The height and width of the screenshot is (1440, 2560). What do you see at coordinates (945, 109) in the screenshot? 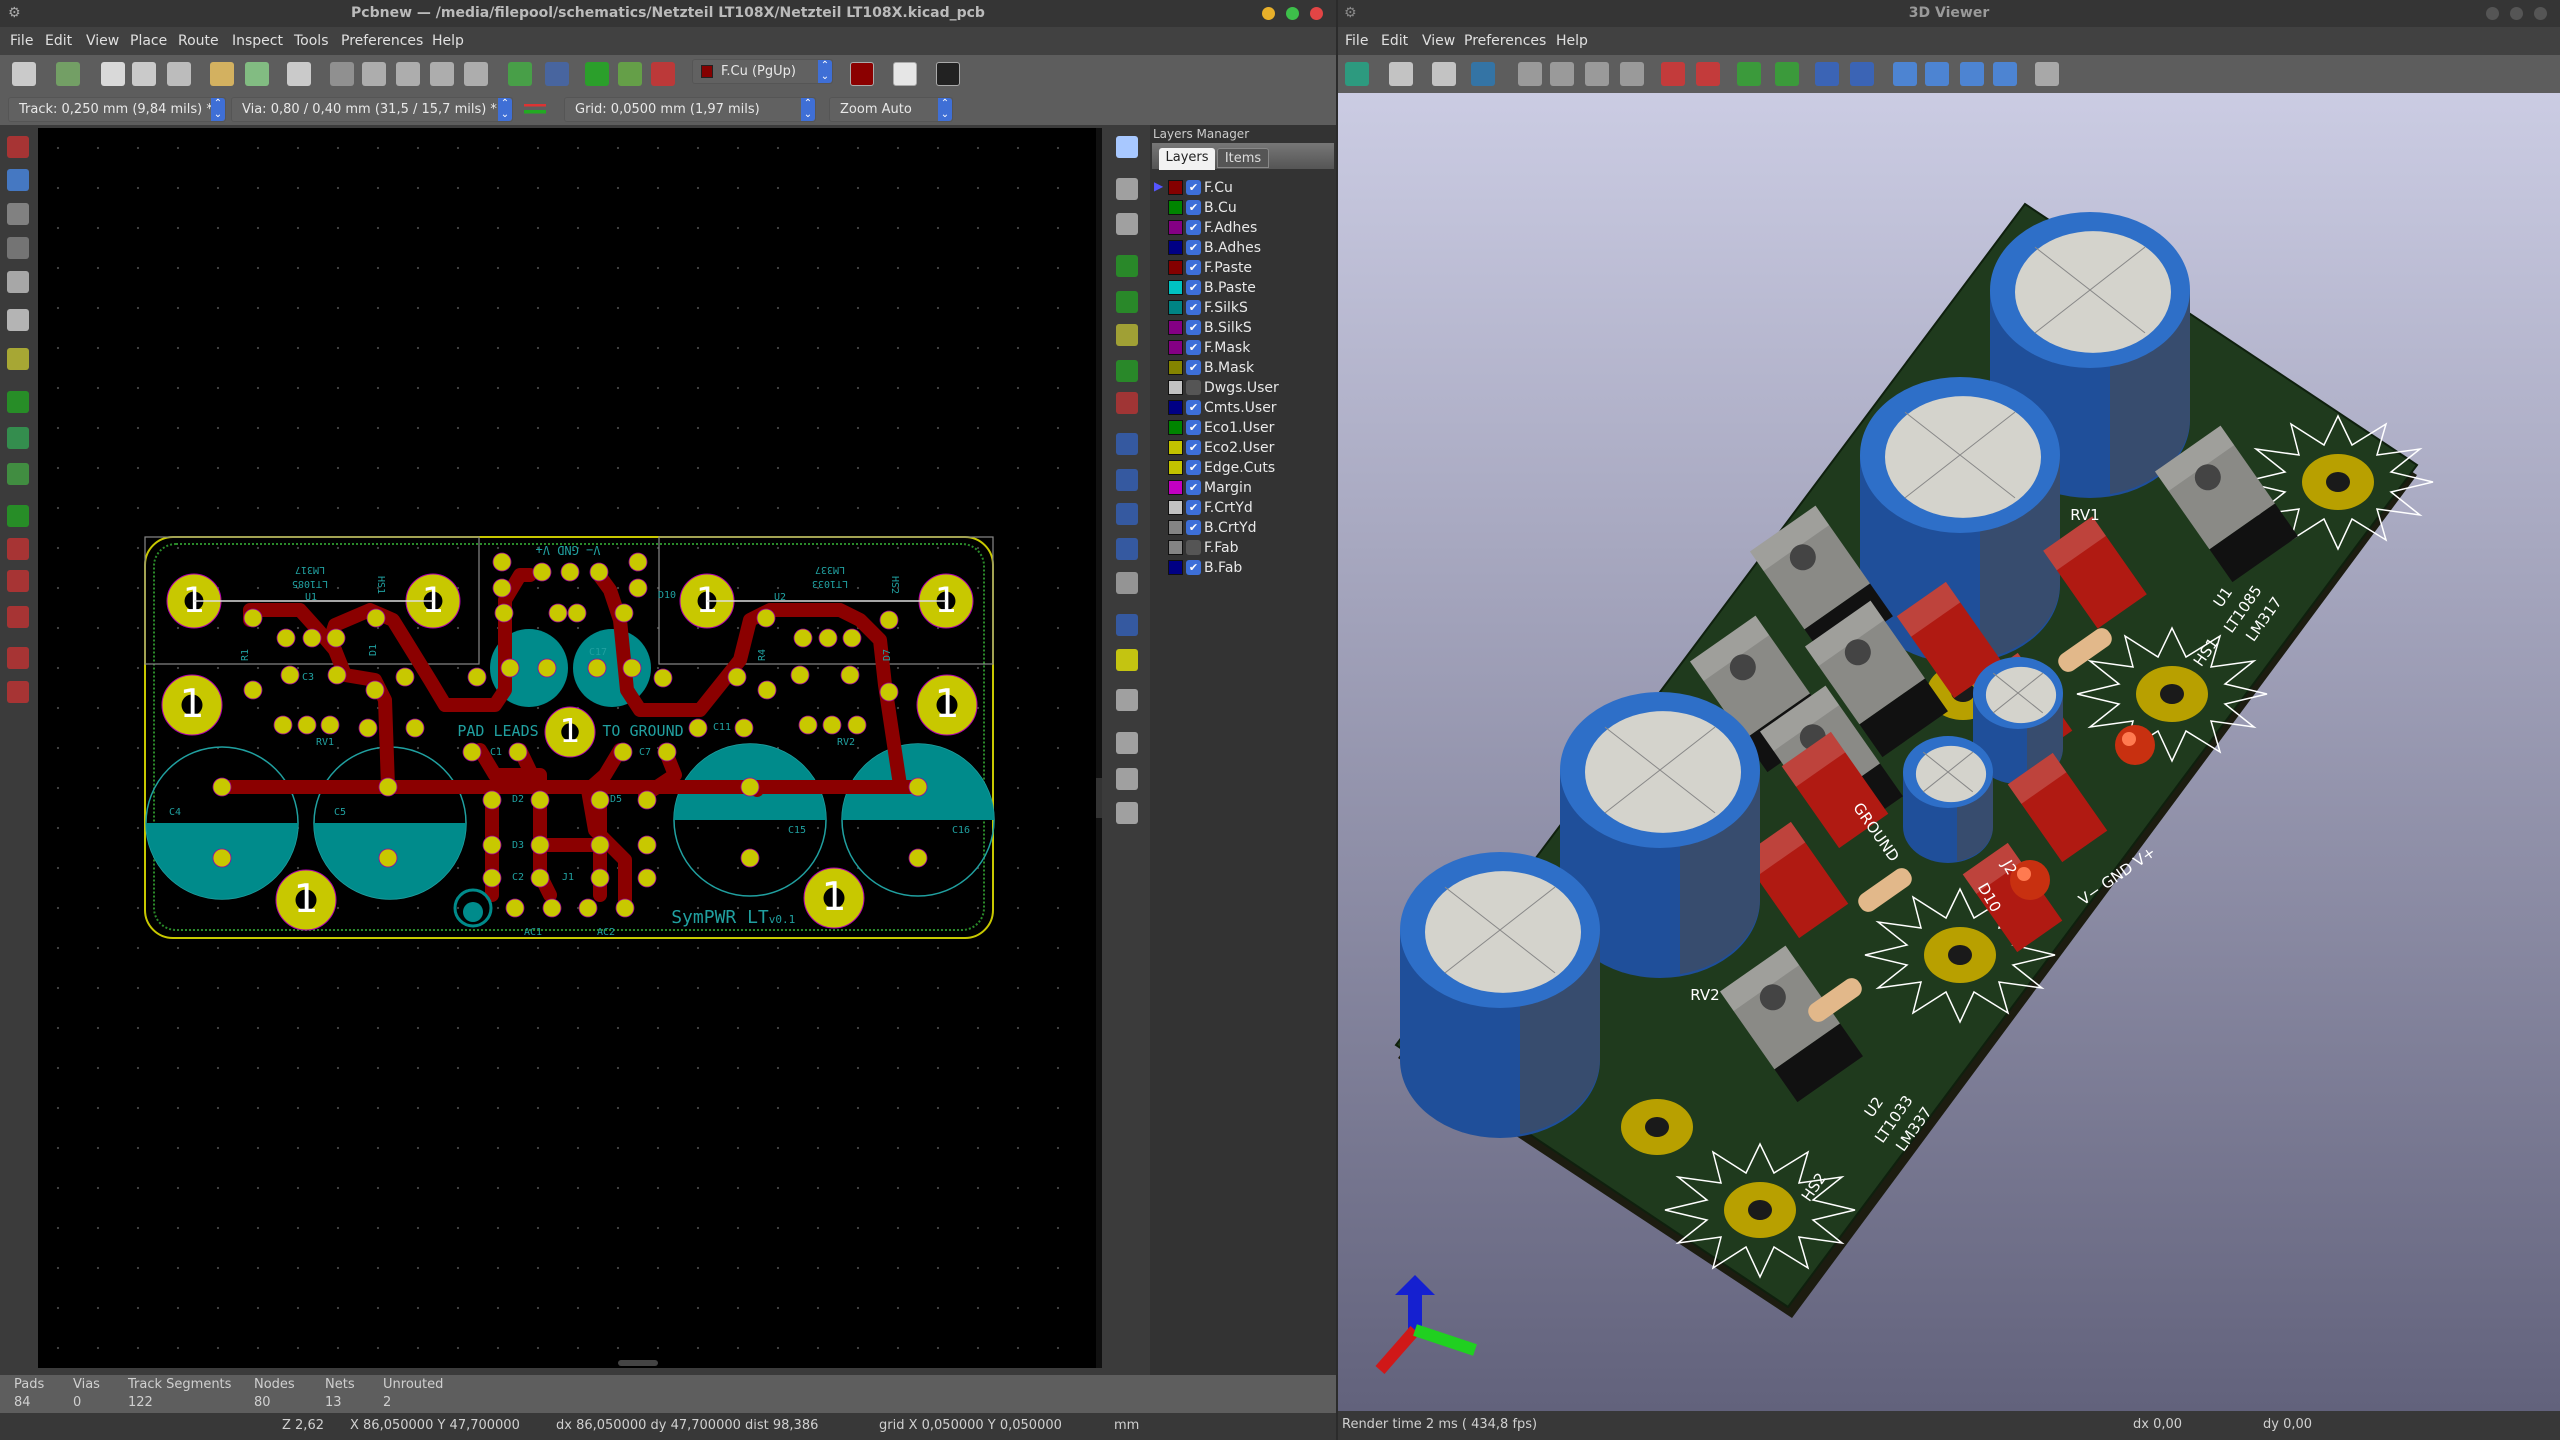
I see `zoom-spinner: ⌃ ⌄` at bounding box center [945, 109].